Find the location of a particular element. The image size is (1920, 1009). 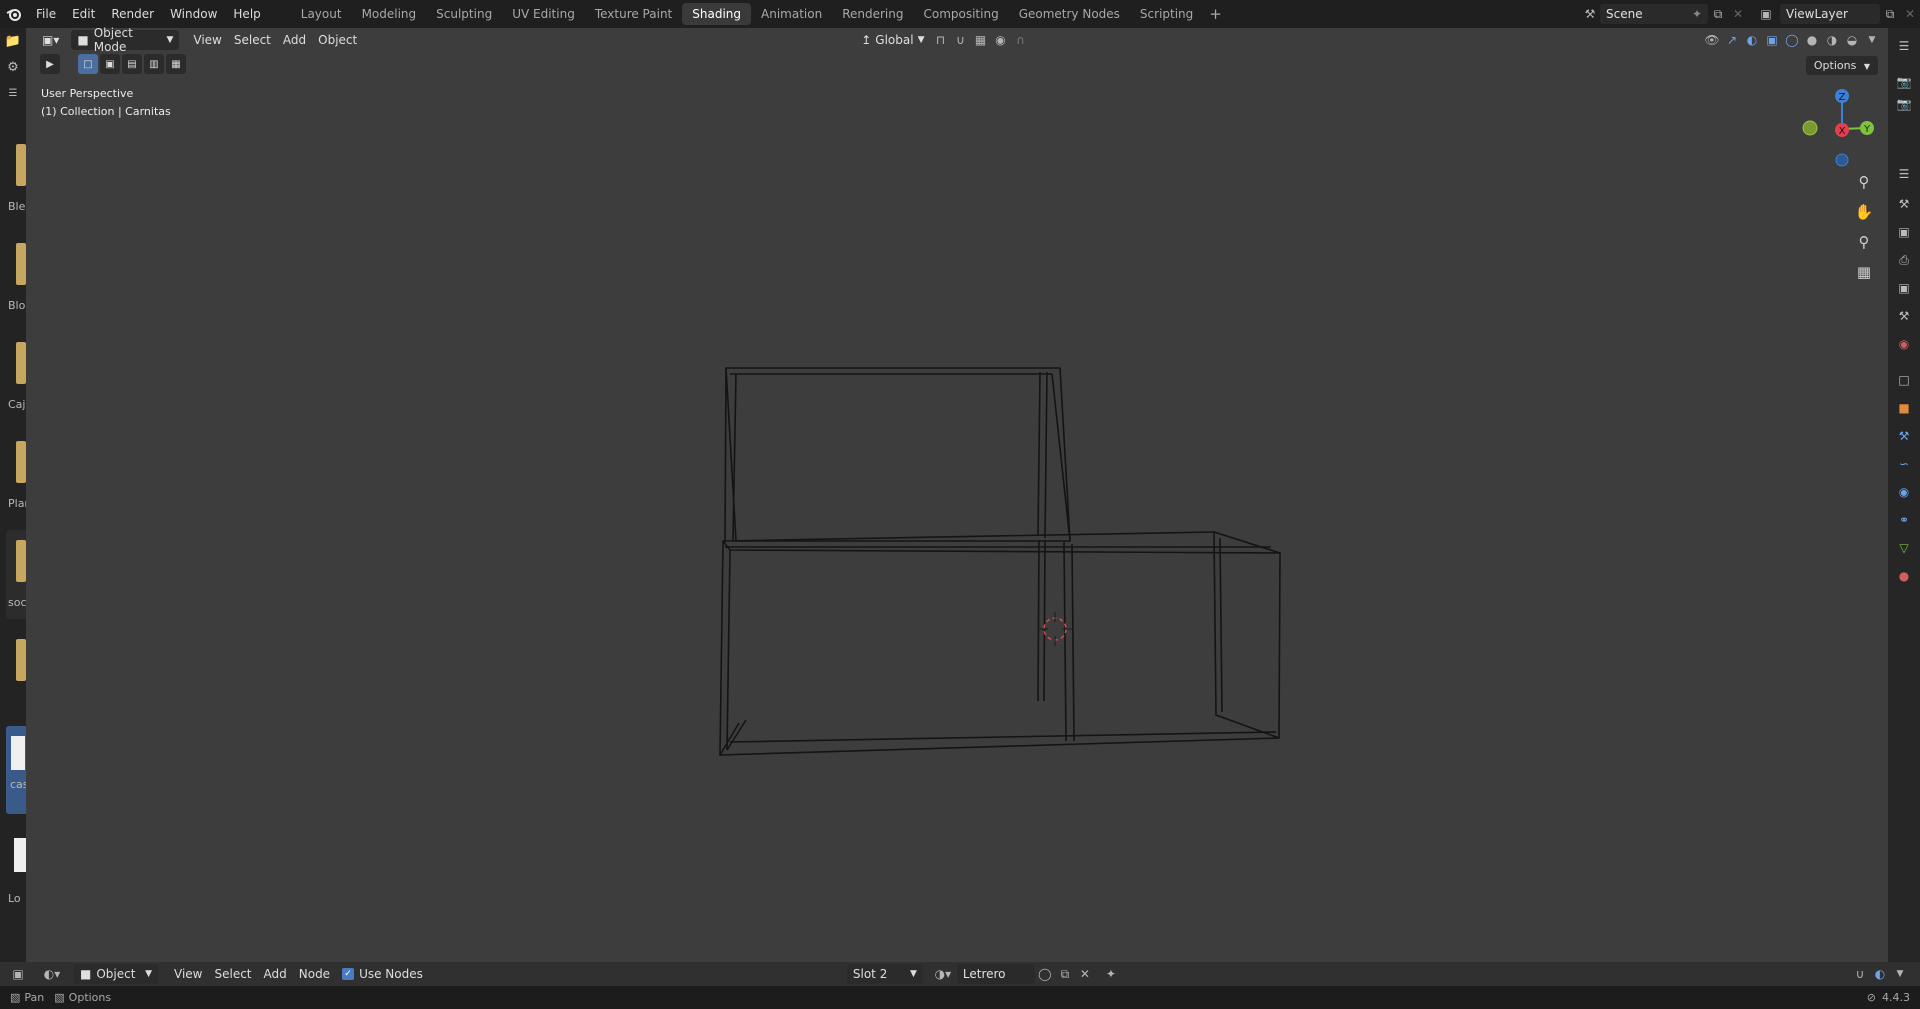

node-menu-add: Add is located at coordinates (275, 974).